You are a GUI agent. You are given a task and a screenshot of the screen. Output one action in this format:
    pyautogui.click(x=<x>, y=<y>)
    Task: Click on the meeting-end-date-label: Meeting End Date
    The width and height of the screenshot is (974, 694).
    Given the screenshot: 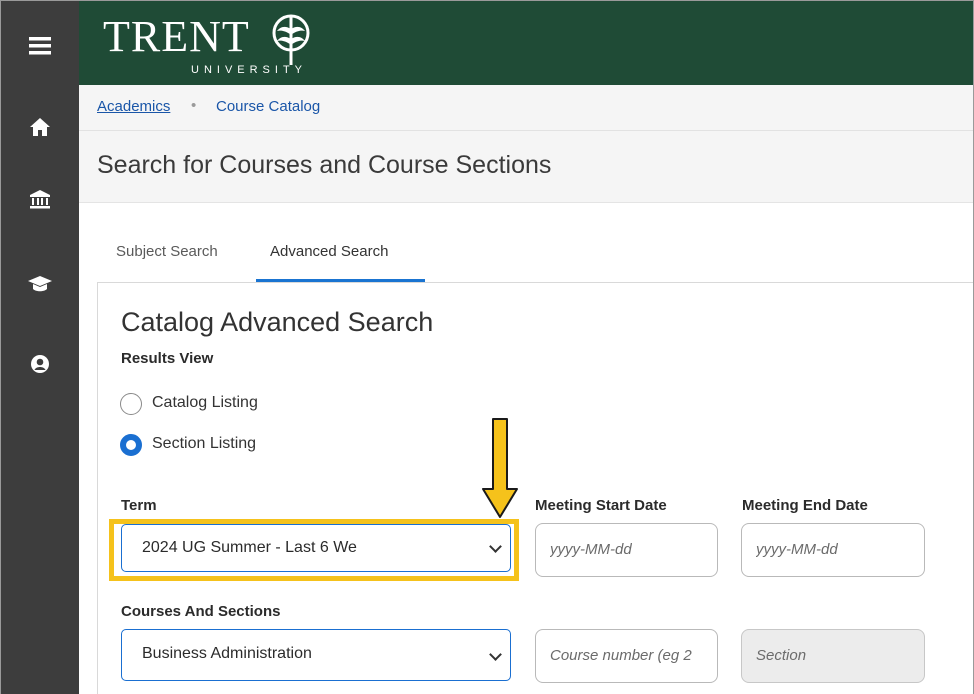 What is the action you would take?
    pyautogui.click(x=805, y=505)
    